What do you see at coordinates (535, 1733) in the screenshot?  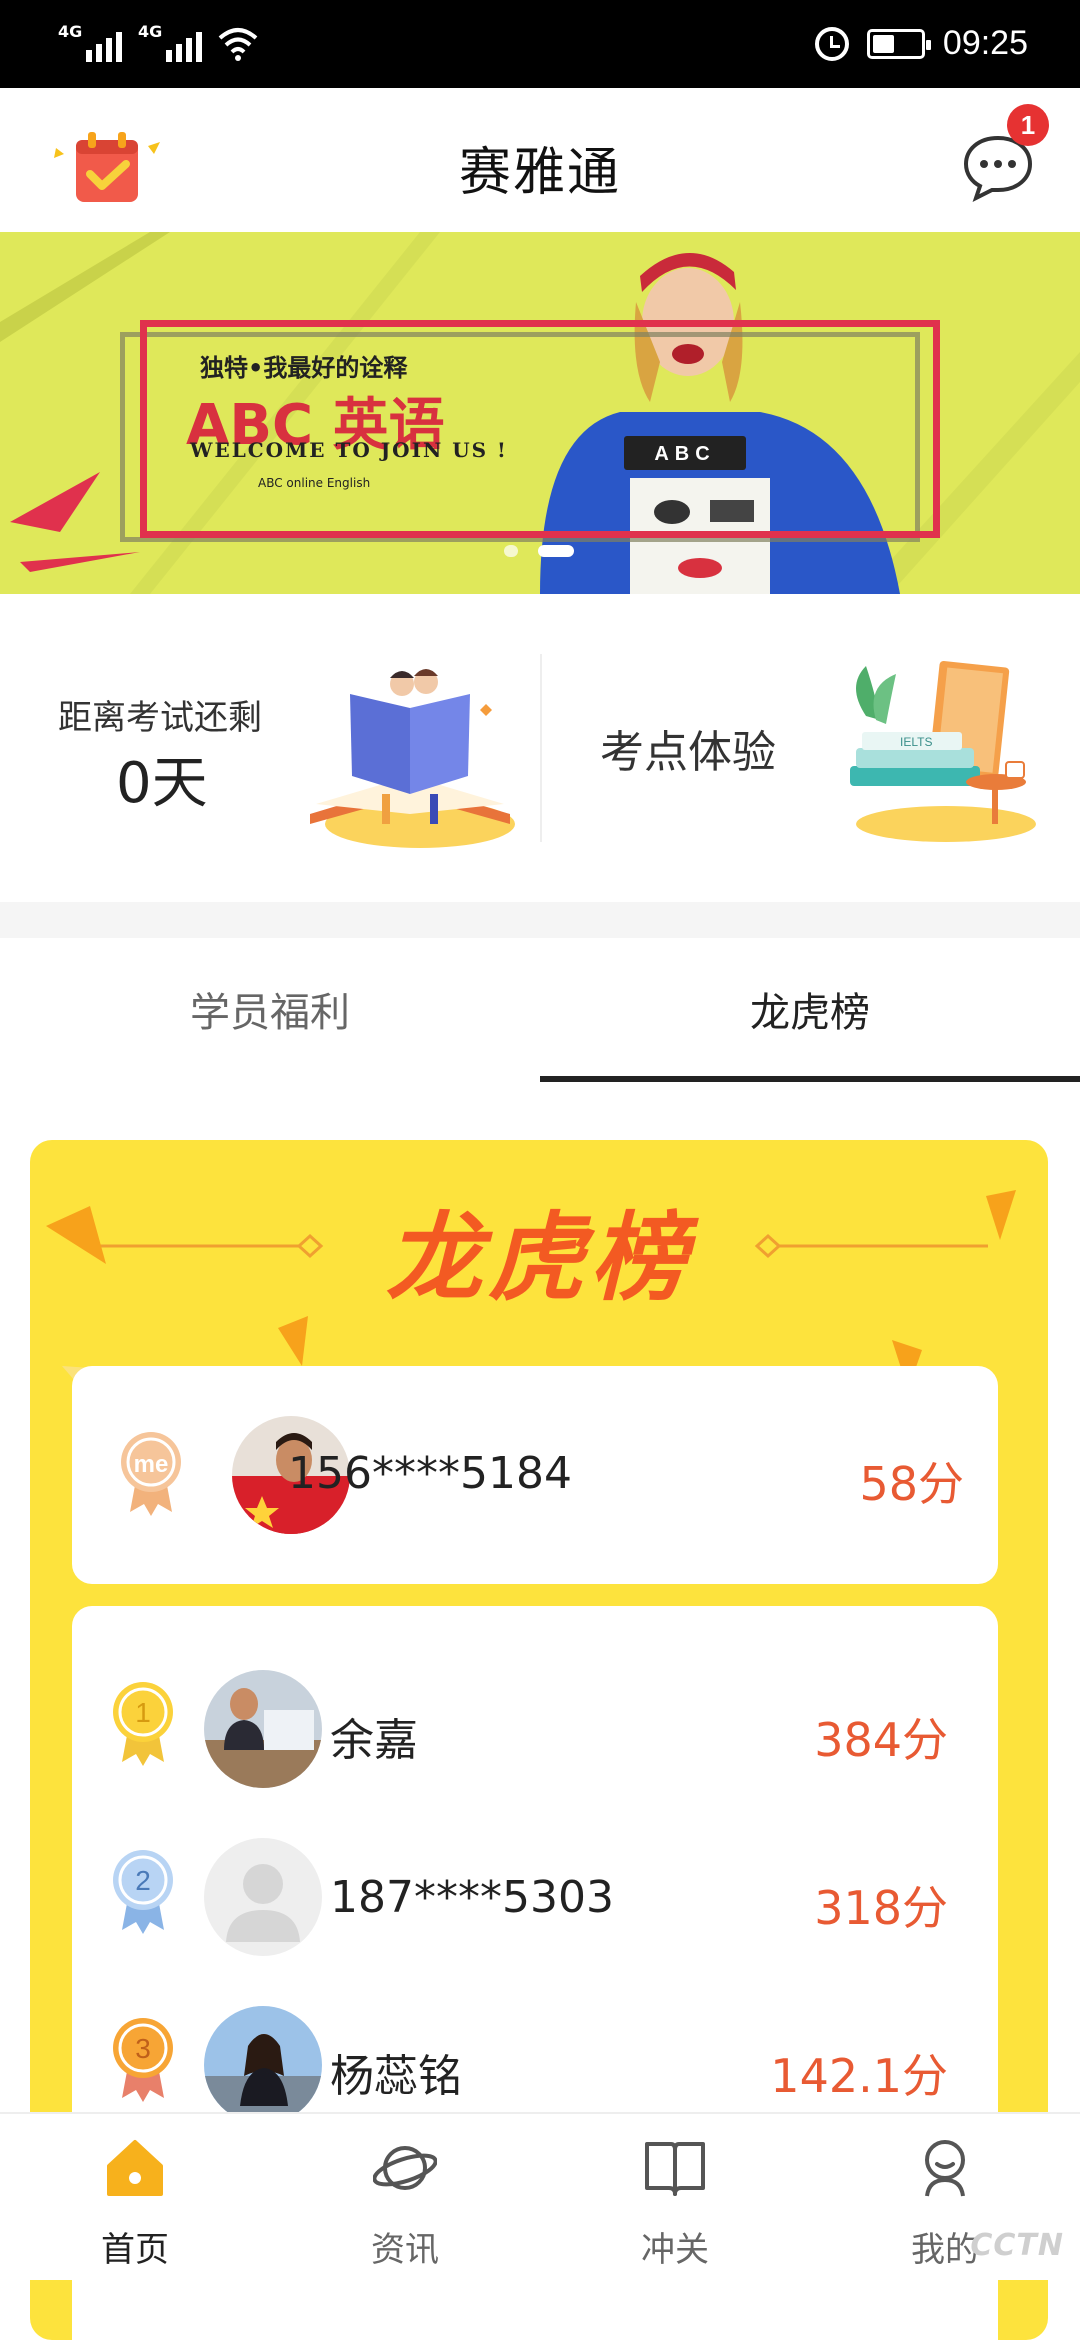 I see `list-item: 1 余嘉 384分` at bounding box center [535, 1733].